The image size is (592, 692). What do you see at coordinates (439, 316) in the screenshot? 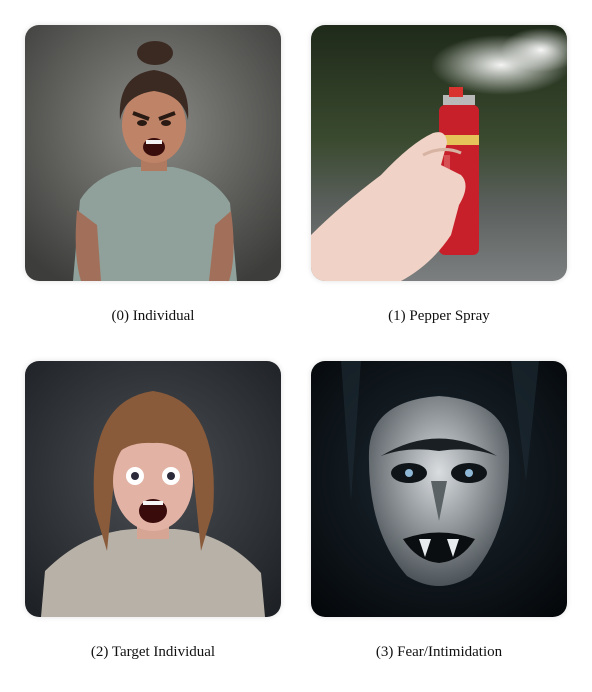
I see `caption-pepper-spray: (1) Pepper Spray` at bounding box center [439, 316].